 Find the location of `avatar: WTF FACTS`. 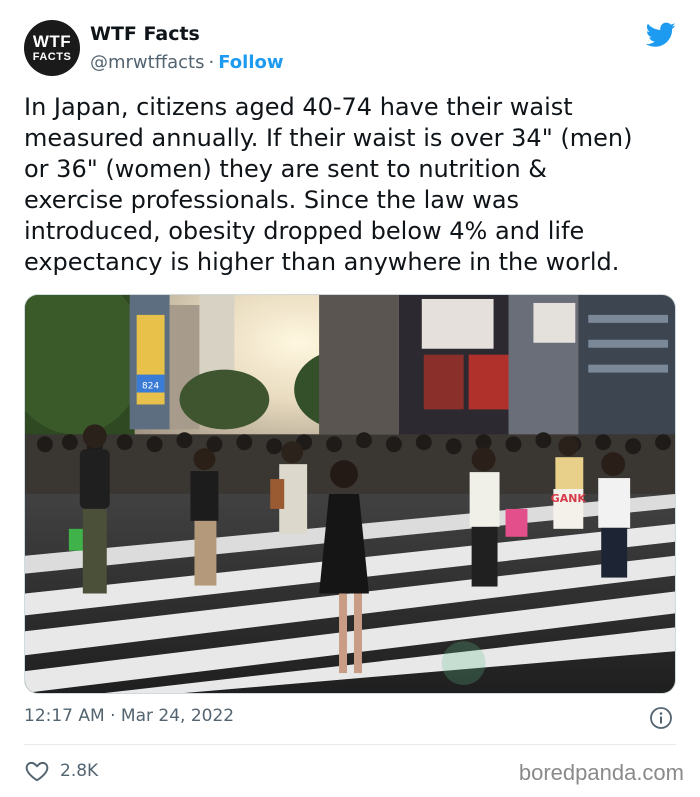

avatar: WTF FACTS is located at coordinates (52, 48).